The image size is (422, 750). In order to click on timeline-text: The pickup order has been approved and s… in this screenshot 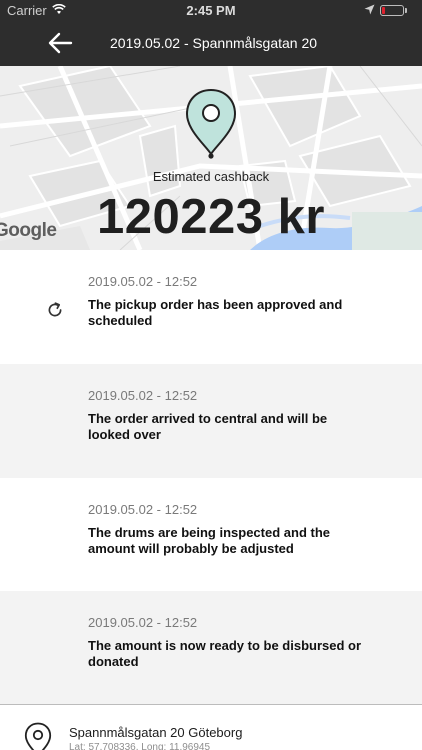, I will do `click(215, 312)`.